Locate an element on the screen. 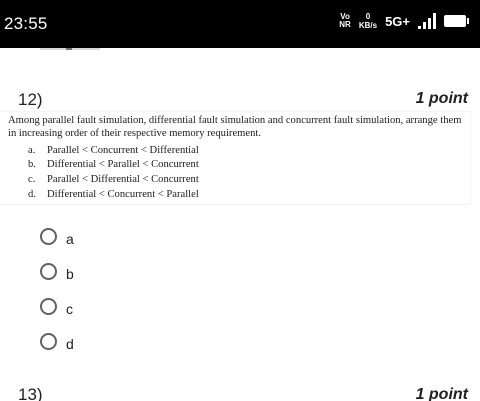  option-letter: b. is located at coordinates (32, 164).